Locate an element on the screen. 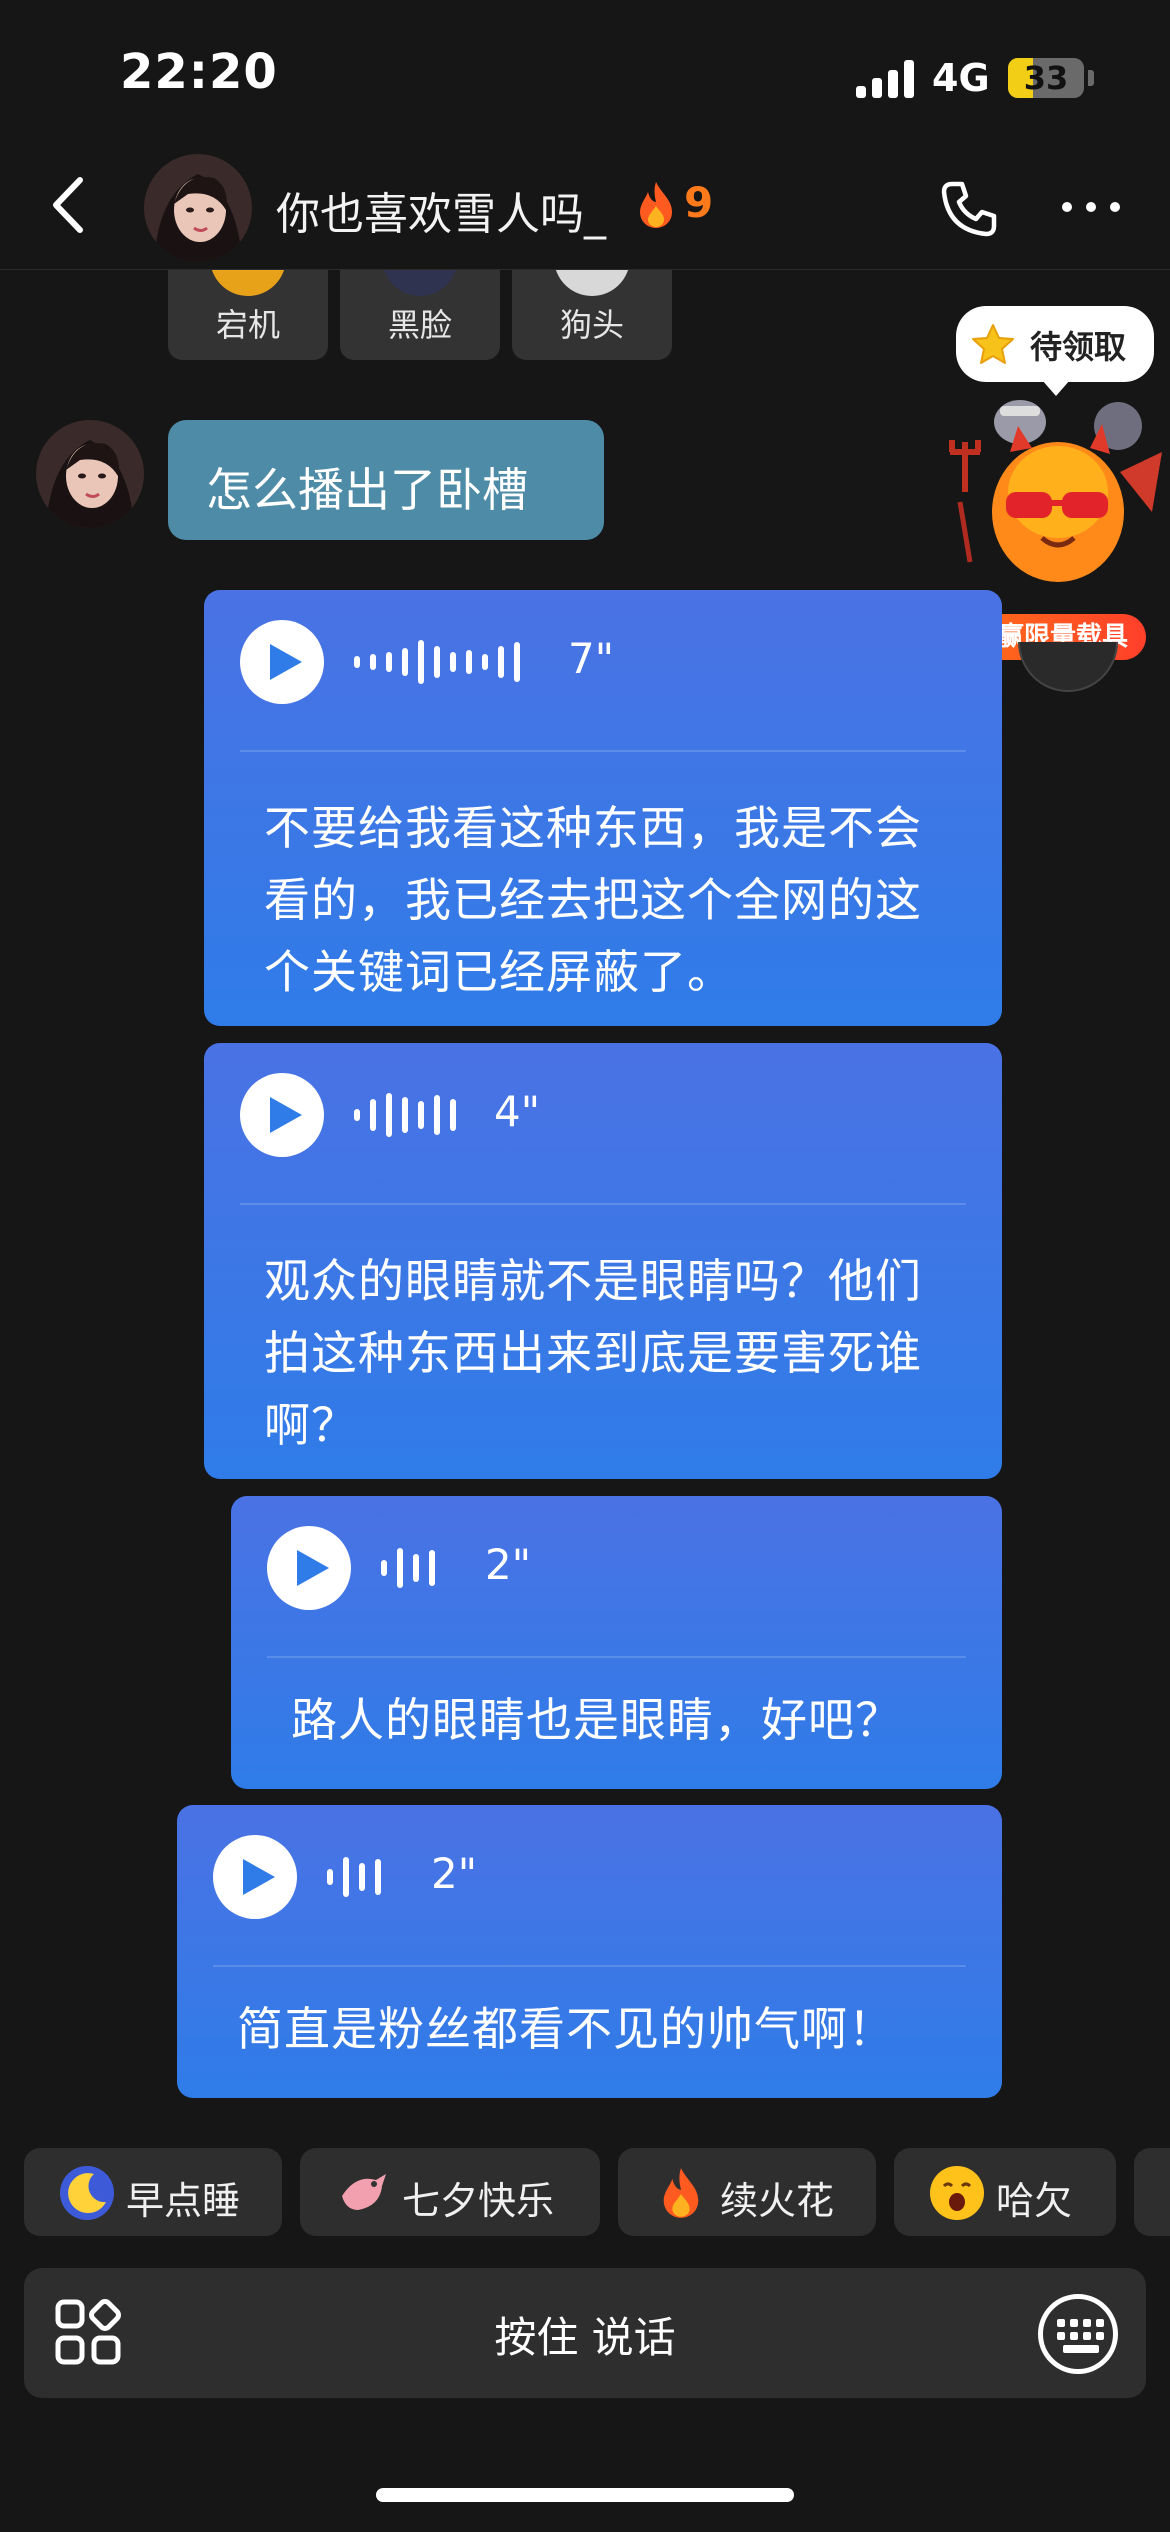 This screenshot has width=1170, height=2532. hold-to-talk-button: 按住 说话 is located at coordinates (585, 2334).